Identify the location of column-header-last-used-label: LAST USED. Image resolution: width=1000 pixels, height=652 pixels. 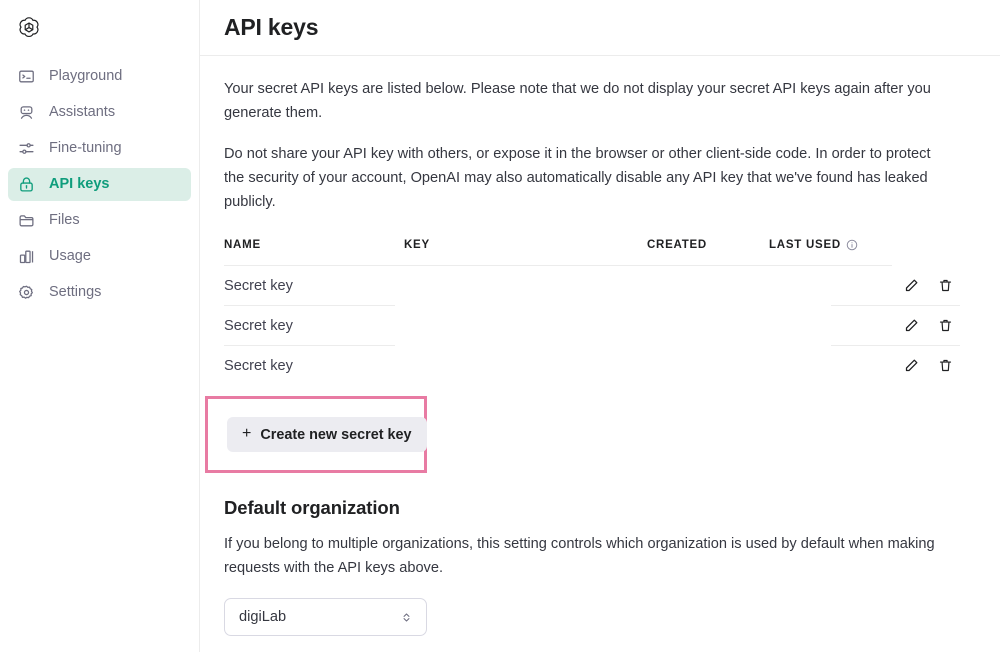
(805, 245).